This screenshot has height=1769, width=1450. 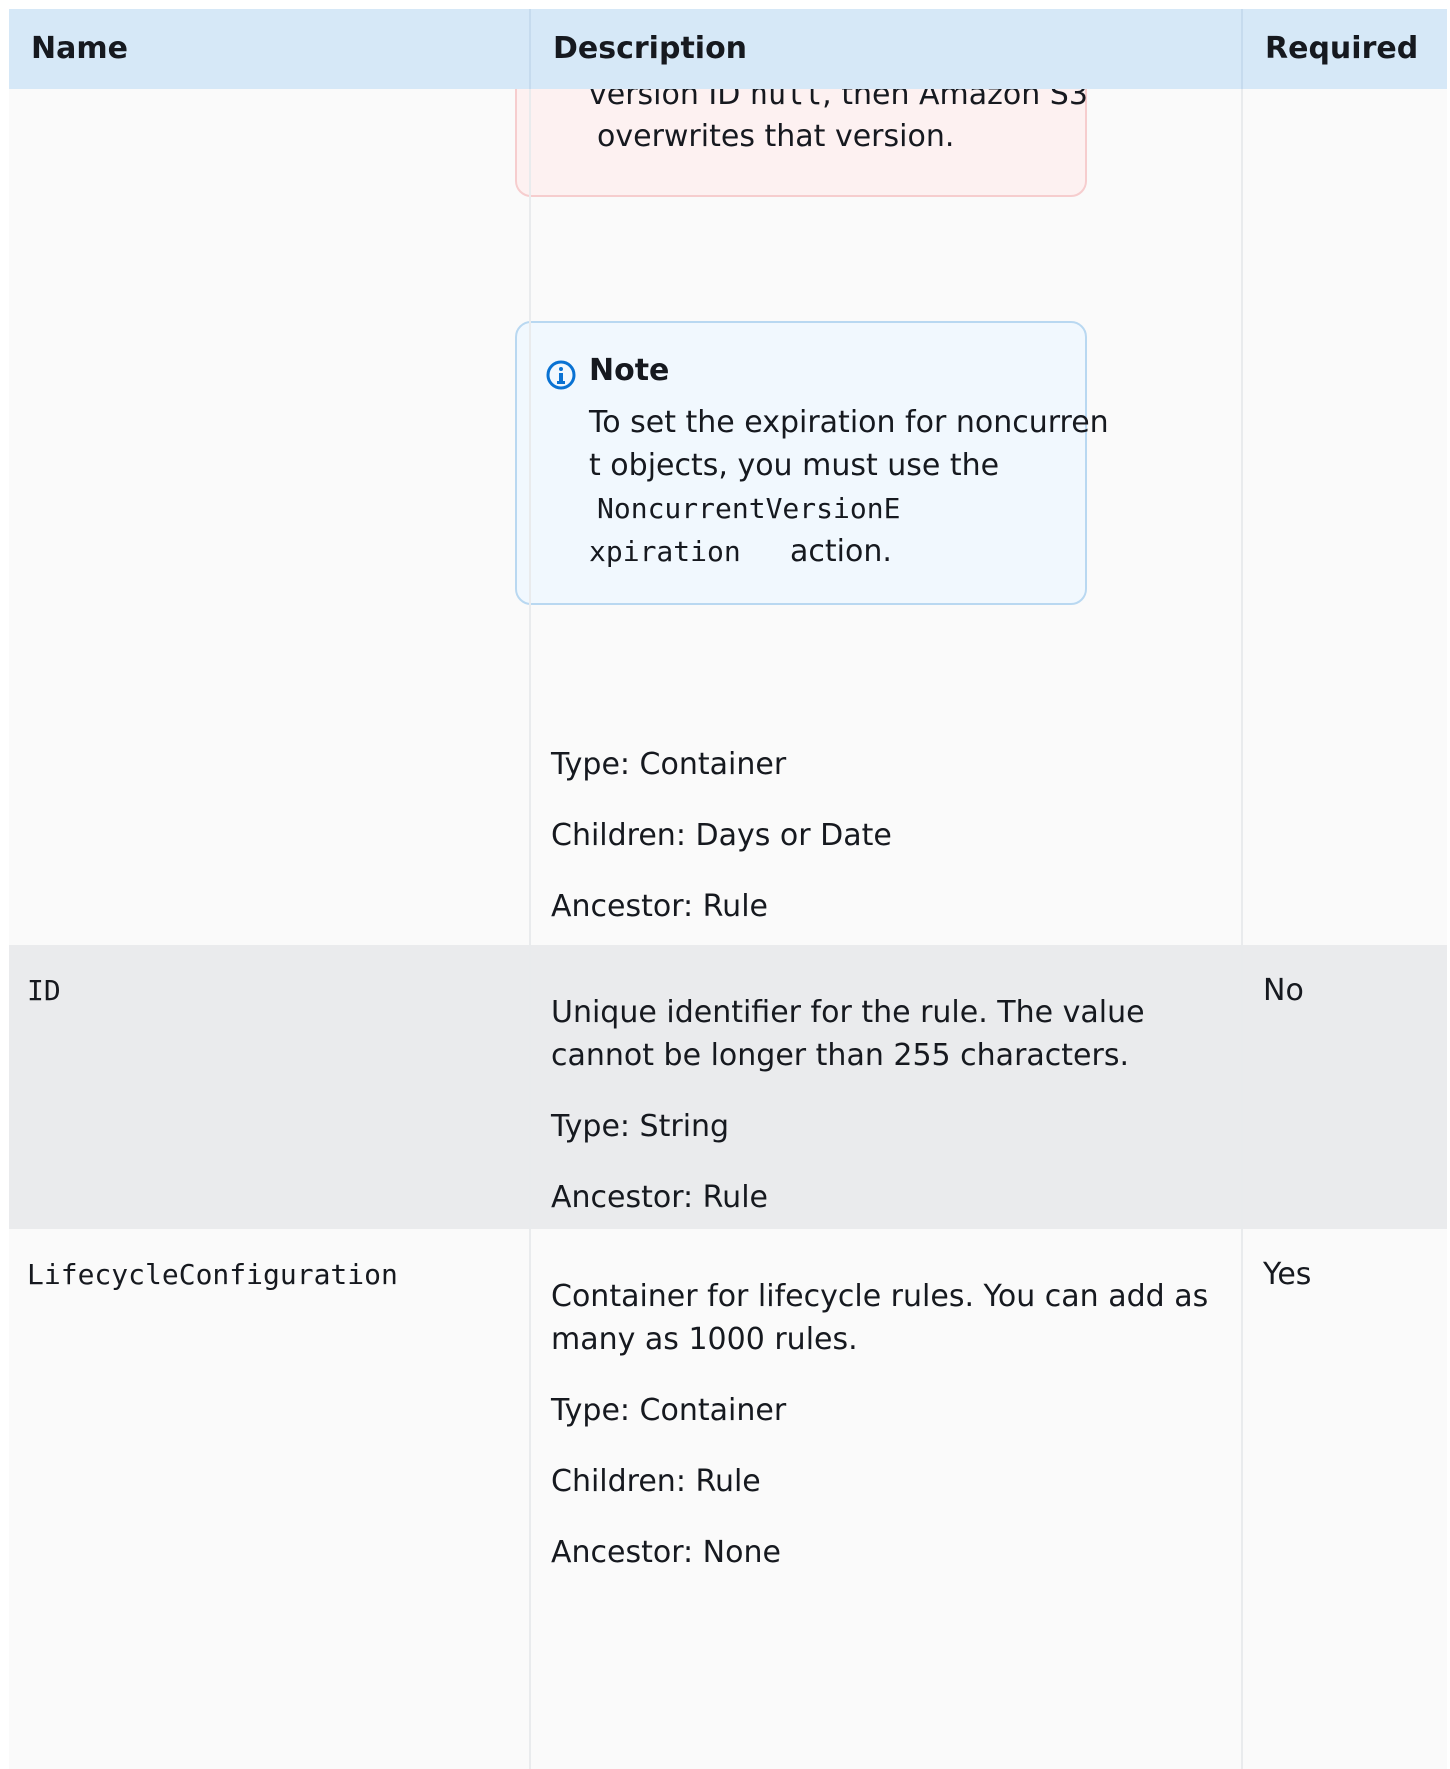 I want to click on required-value: Yes, so click(x=1287, y=1274).